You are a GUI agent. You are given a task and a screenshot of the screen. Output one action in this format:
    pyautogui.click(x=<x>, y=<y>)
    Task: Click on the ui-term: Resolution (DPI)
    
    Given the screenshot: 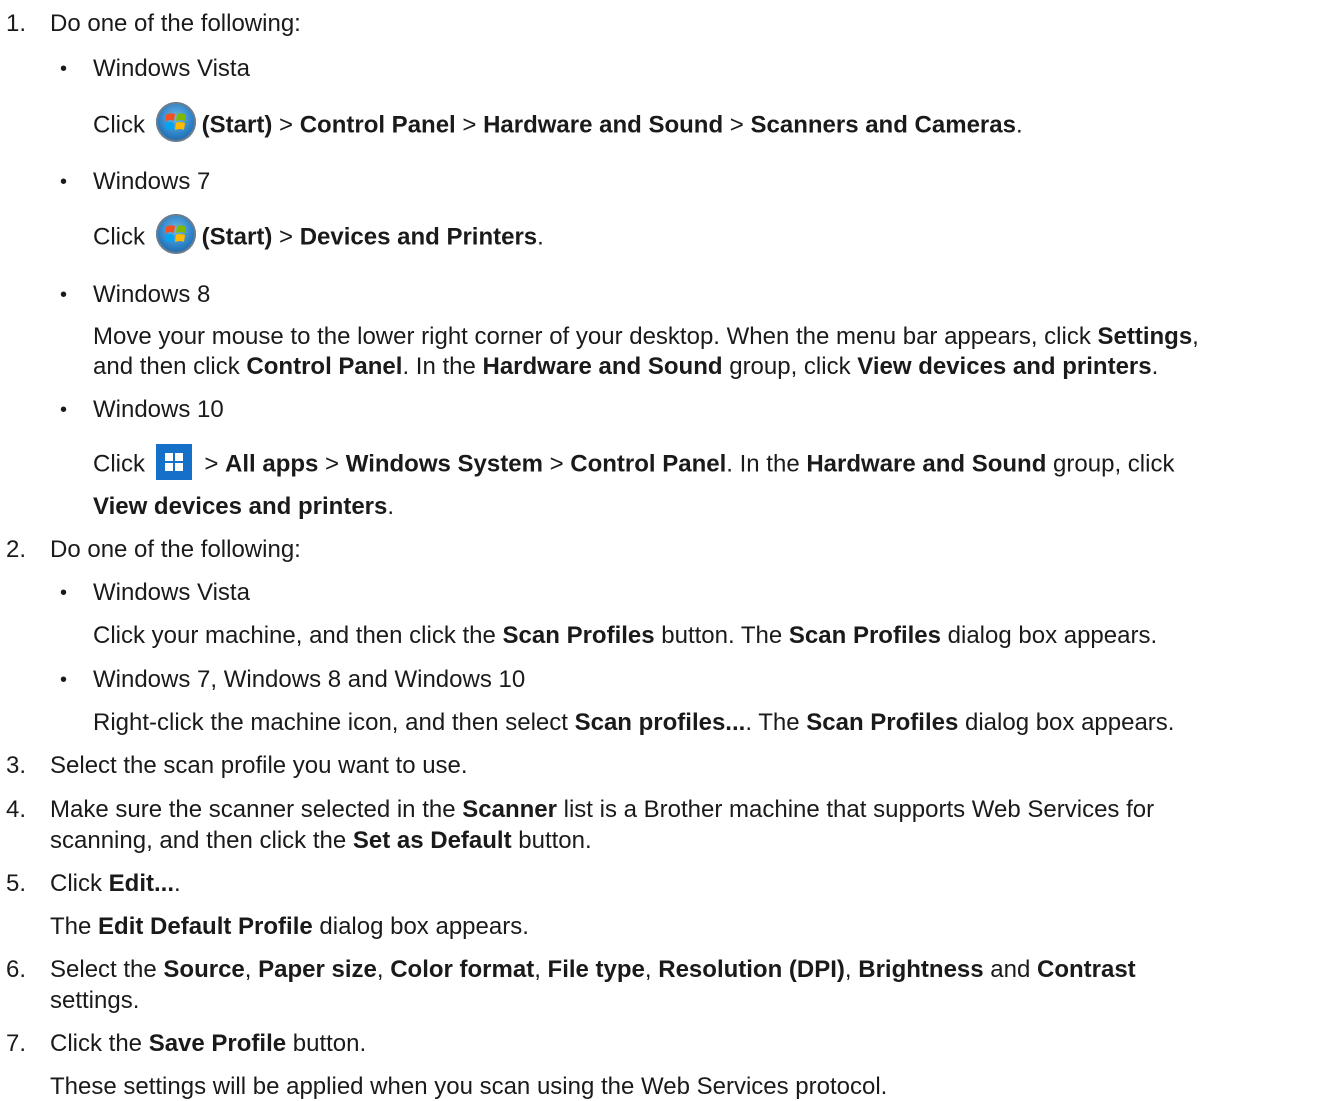 What is the action you would take?
    pyautogui.click(x=751, y=969)
    